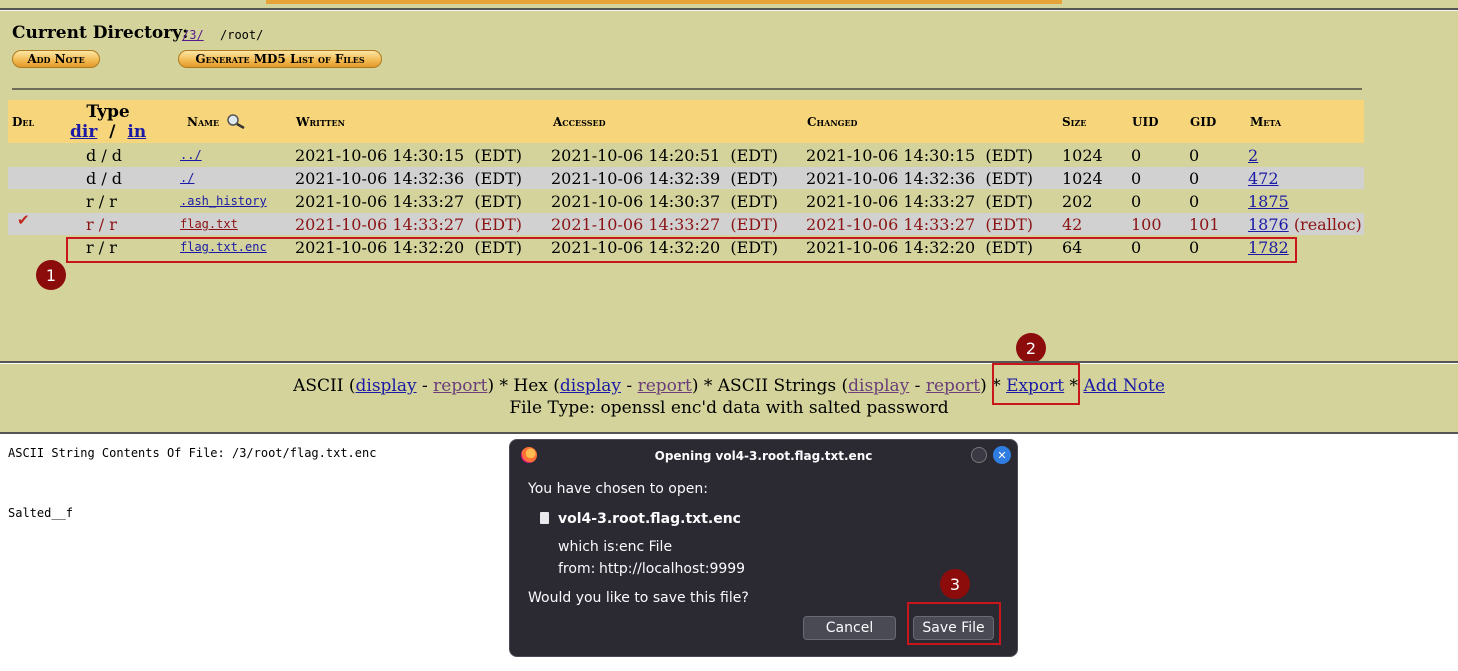 The image size is (1458, 671). I want to click on dialog-filename: vol4-3.root.flag.txt.enc, so click(649, 519).